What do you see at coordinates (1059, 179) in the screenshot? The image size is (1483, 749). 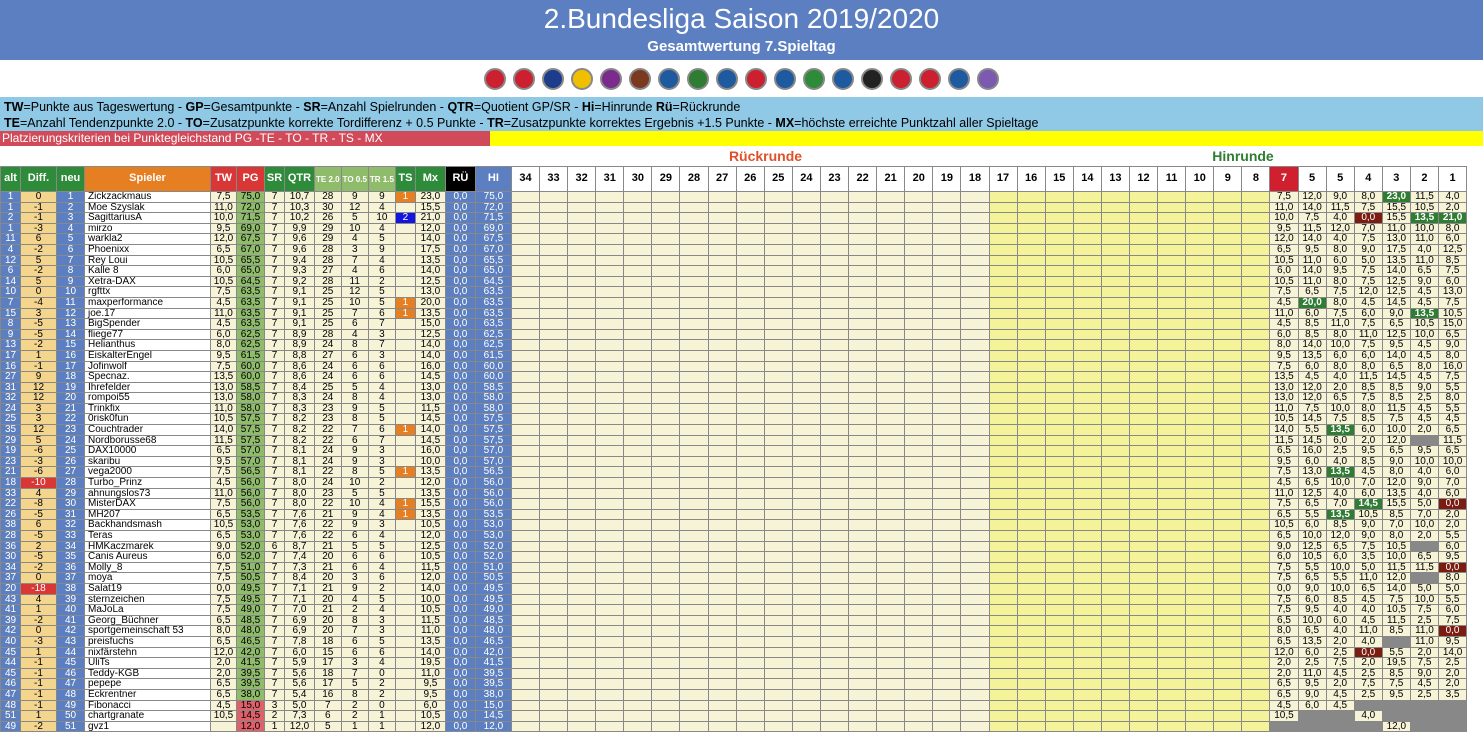 I see `column-header-day: 15` at bounding box center [1059, 179].